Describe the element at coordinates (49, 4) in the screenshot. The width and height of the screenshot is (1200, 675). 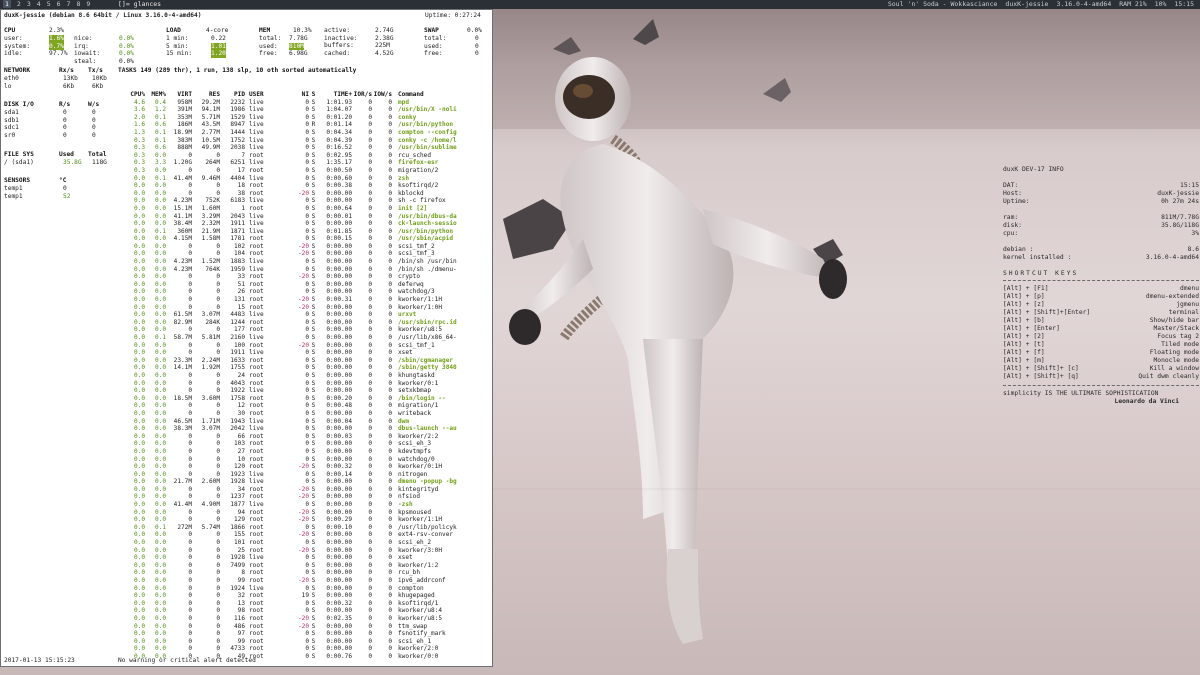
I see `workspace-tag-5: 5` at that location.